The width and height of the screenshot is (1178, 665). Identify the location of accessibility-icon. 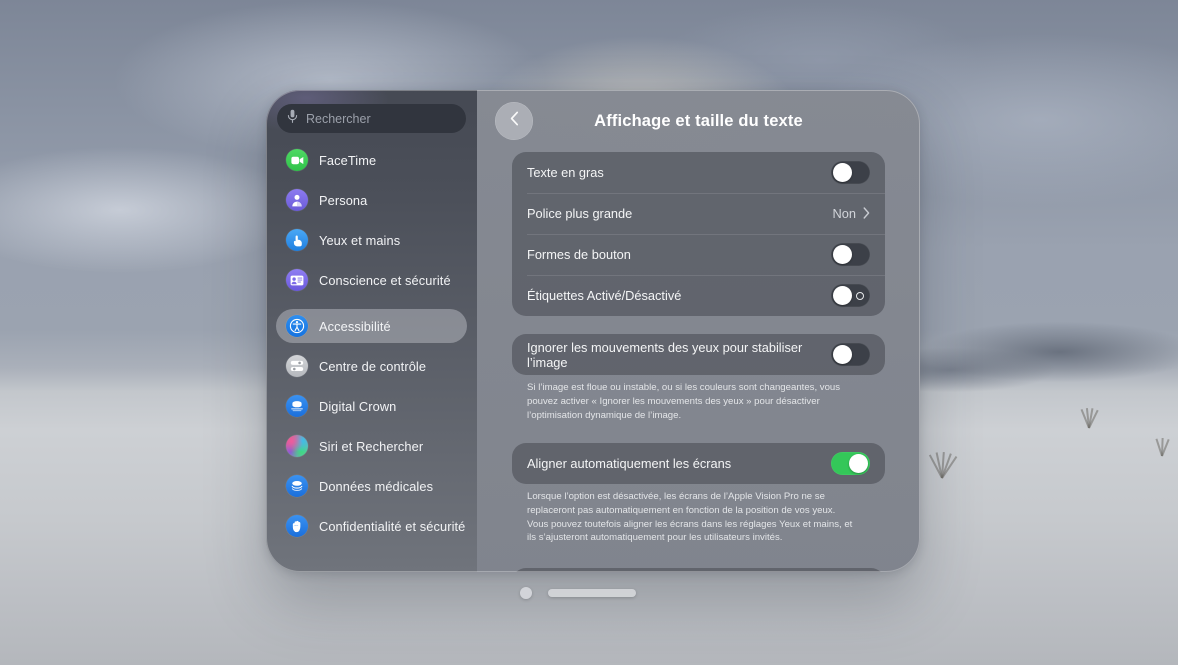
(297, 326).